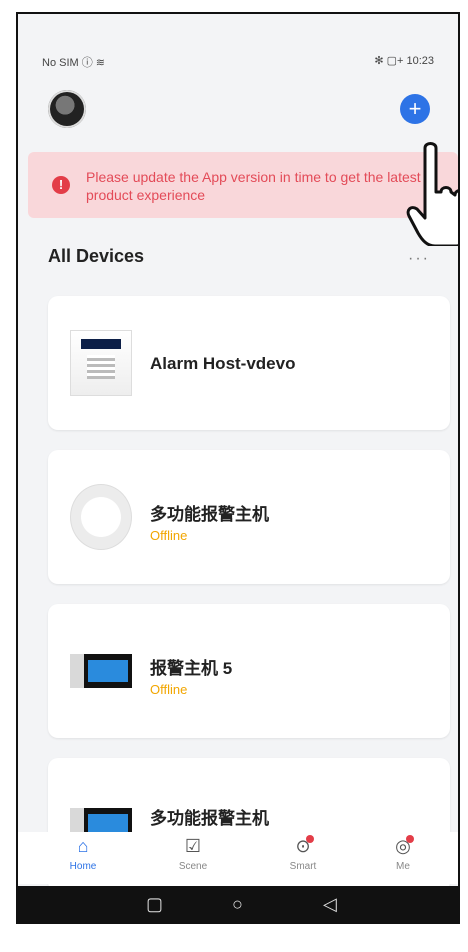 The image size is (468, 952). I want to click on tab-label: Scene, so click(193, 866).